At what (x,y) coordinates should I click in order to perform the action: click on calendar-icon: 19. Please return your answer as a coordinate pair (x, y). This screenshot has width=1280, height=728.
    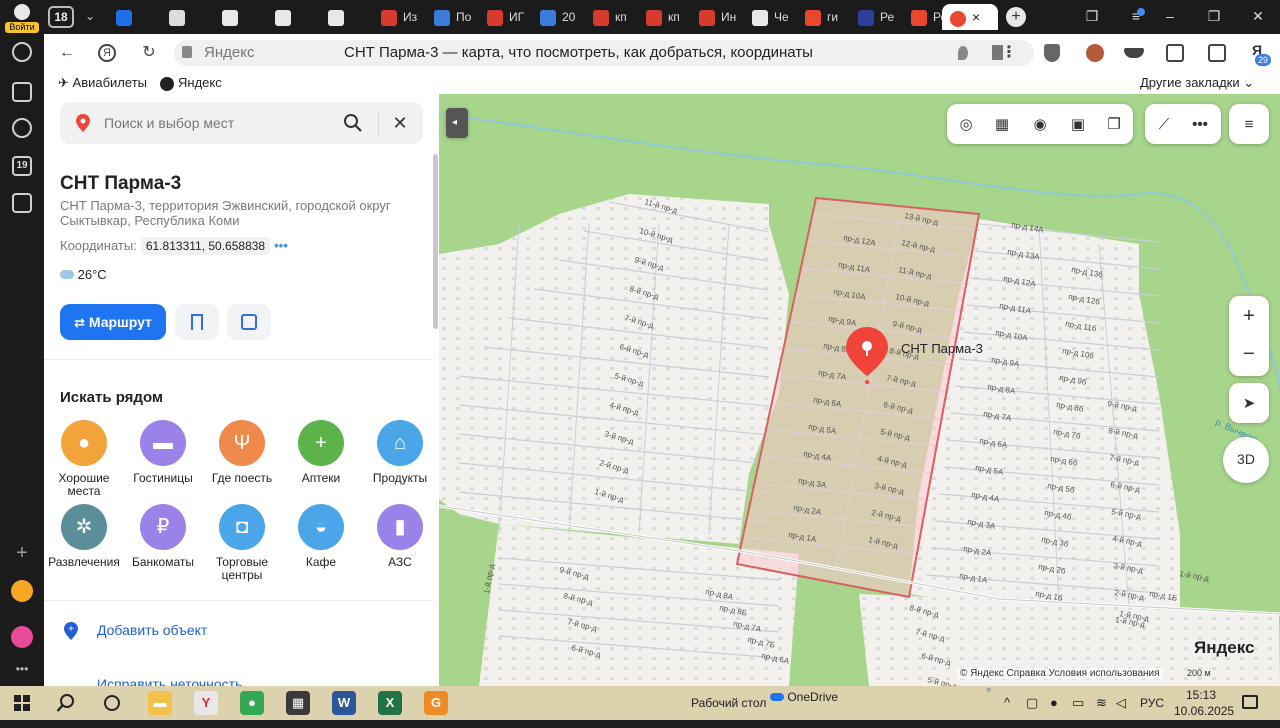
    Looking at the image, I should click on (22, 166).